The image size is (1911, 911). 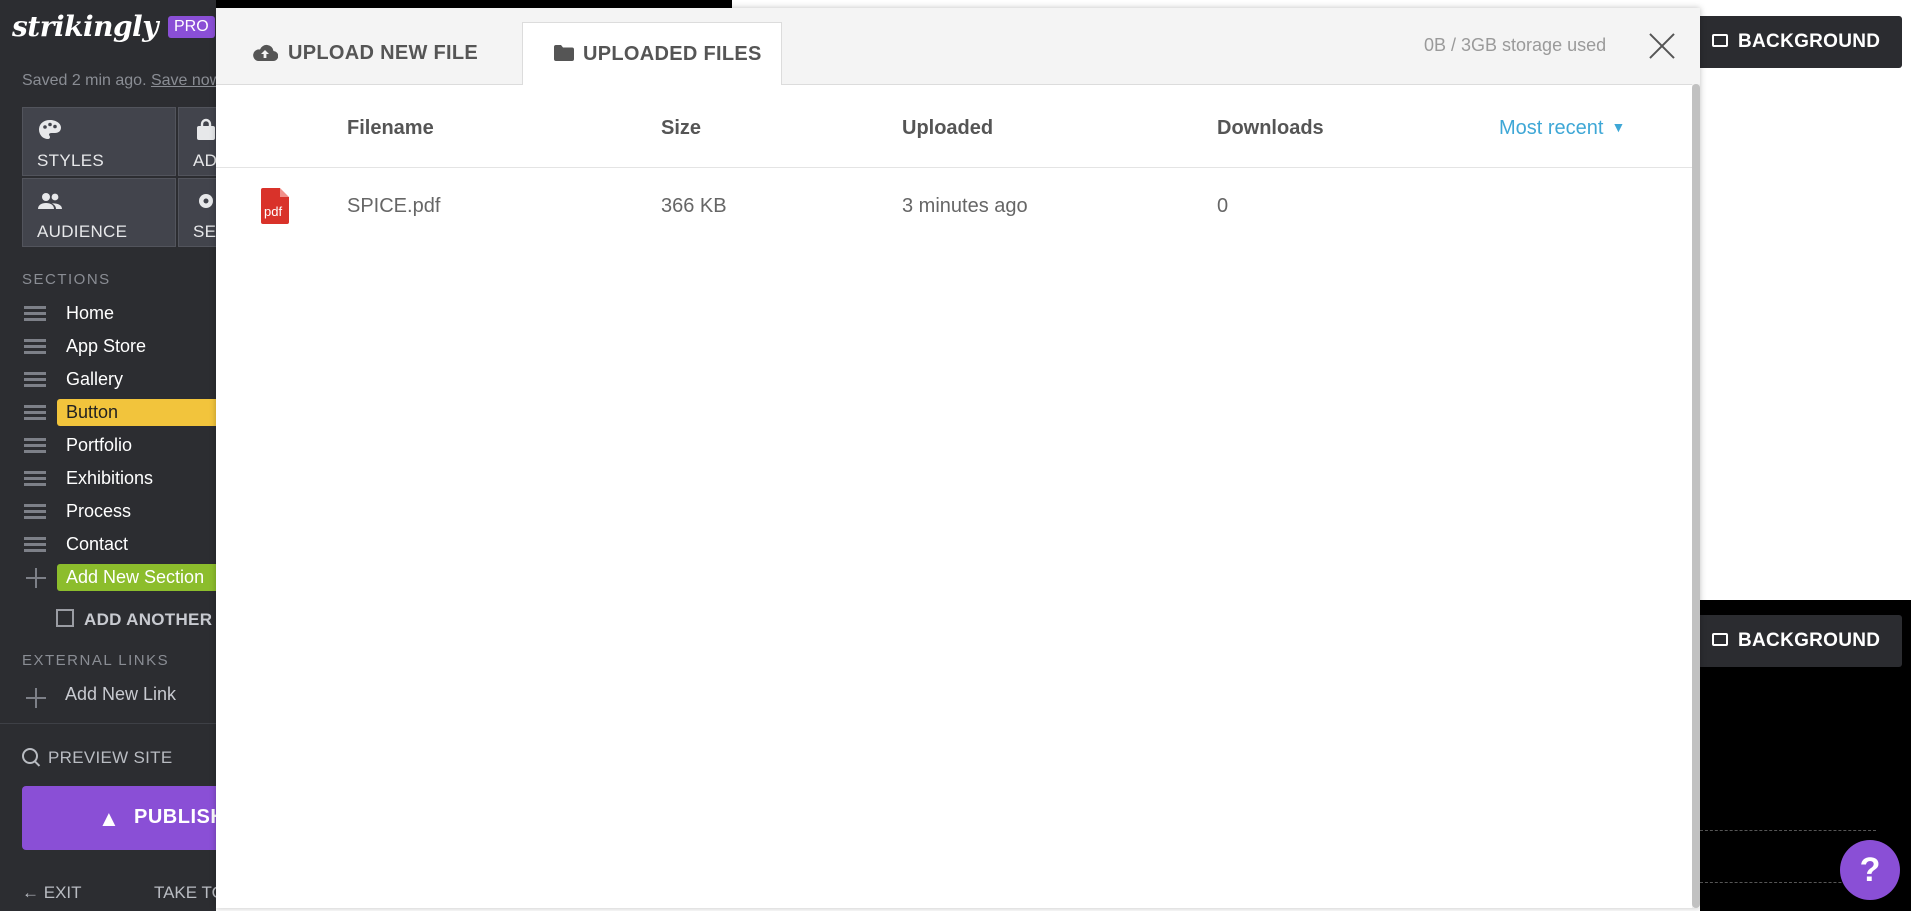 I want to click on tool-grid: STYLES ADD AUDIENCE SETTINGS, so click(x=119, y=178).